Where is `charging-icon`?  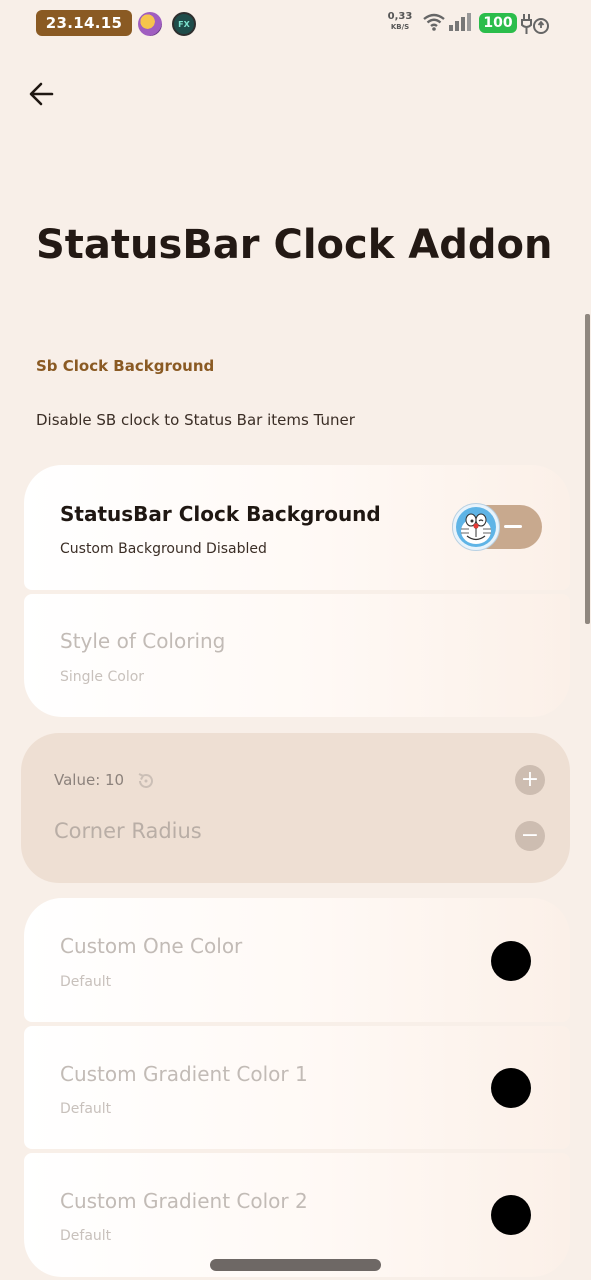
charging-icon is located at coordinates (535, 24).